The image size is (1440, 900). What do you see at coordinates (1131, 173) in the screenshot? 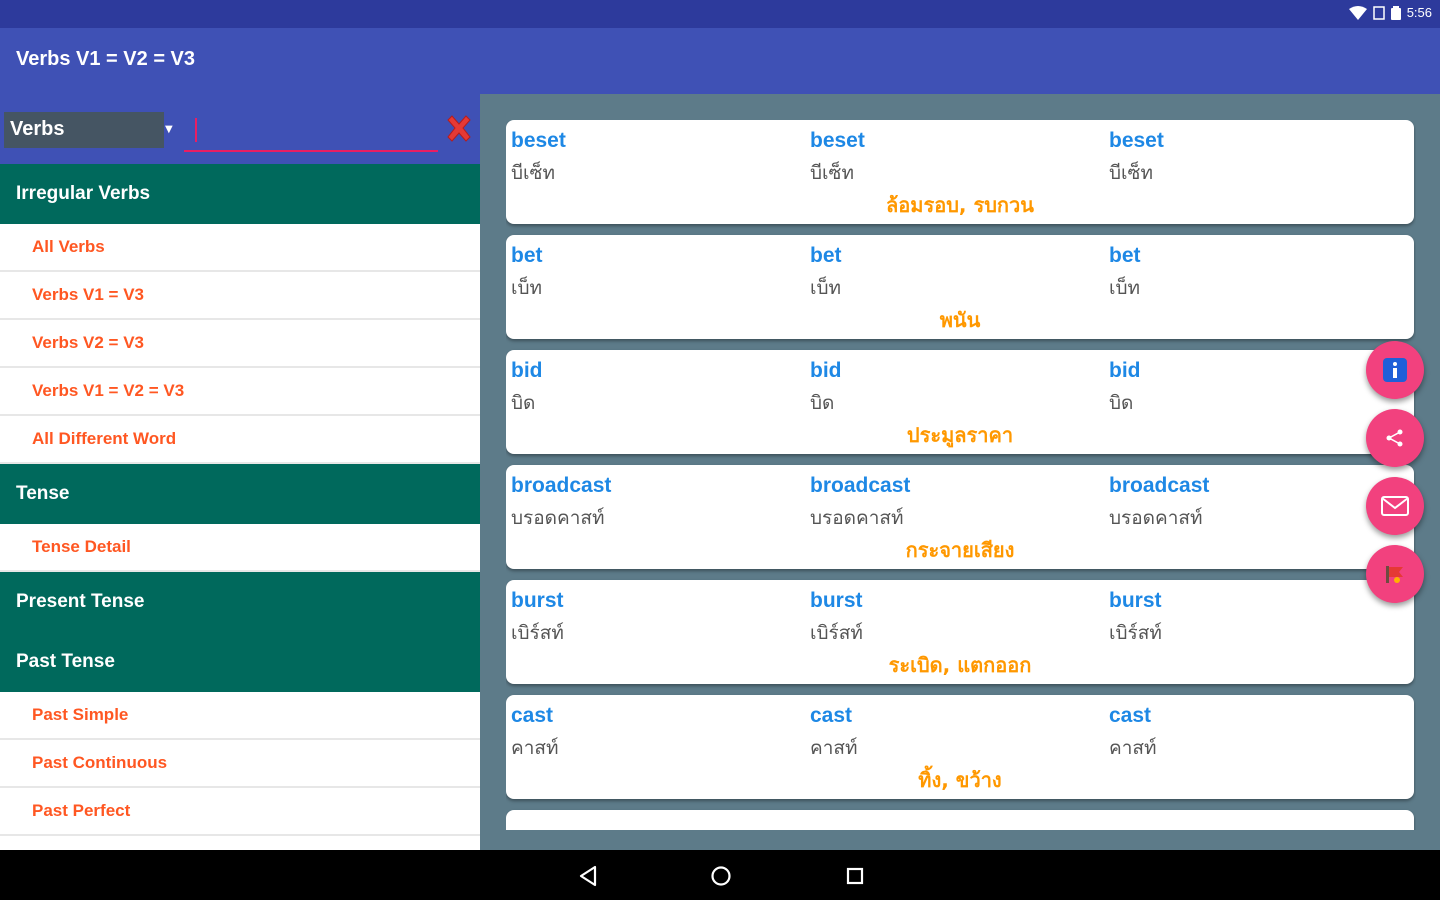
I see `reading-v3: บีเซ็ท` at bounding box center [1131, 173].